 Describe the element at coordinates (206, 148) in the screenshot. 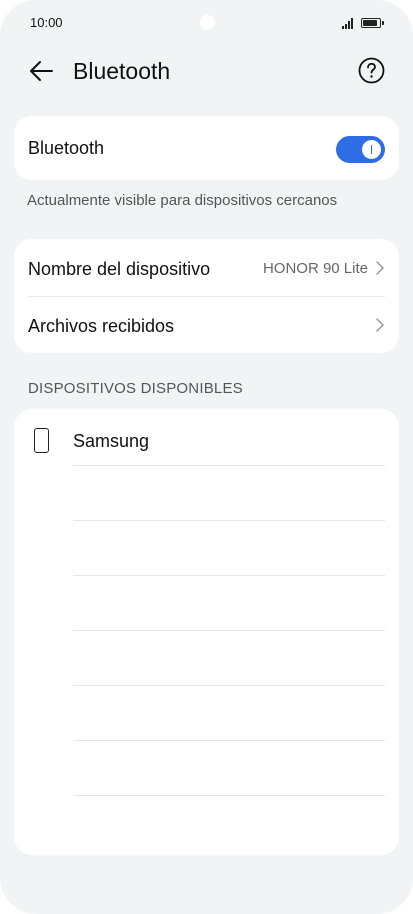

I see `bluetooth-card: Bluetooth` at that location.